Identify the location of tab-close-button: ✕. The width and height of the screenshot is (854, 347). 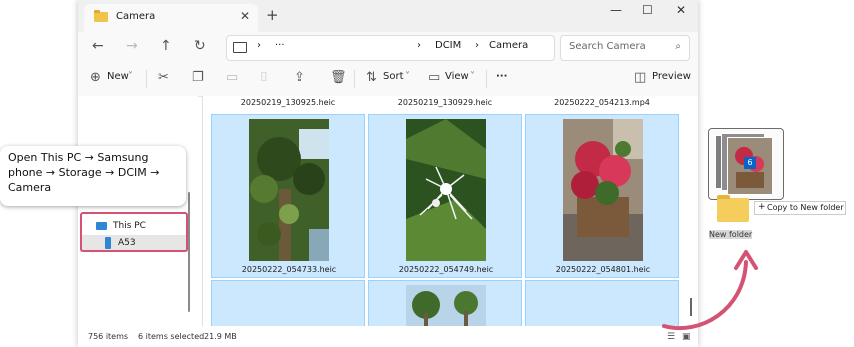
(245, 16).